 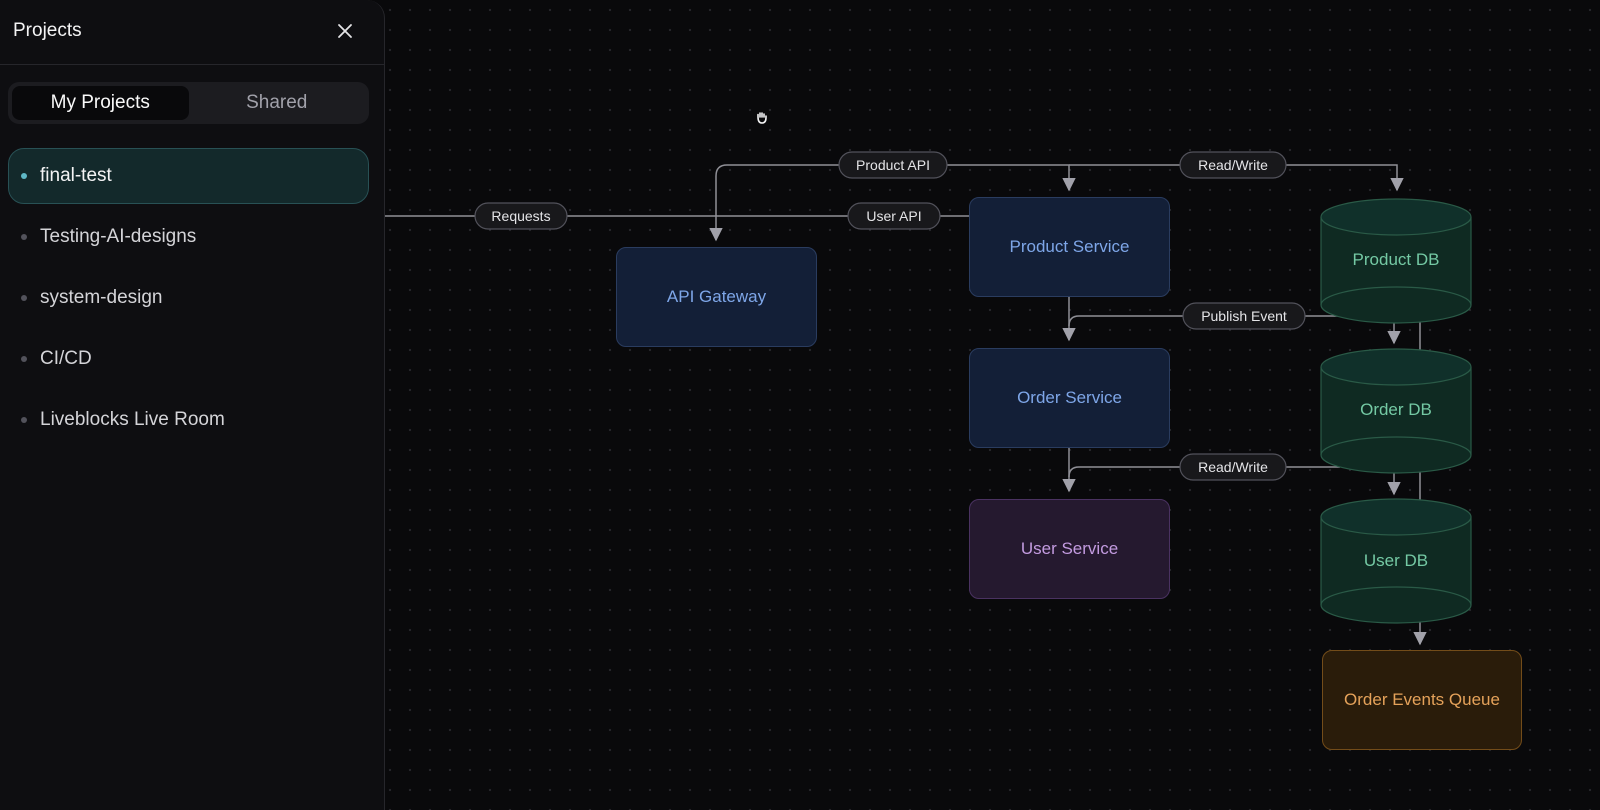 I want to click on close-icon, so click(x=345, y=31).